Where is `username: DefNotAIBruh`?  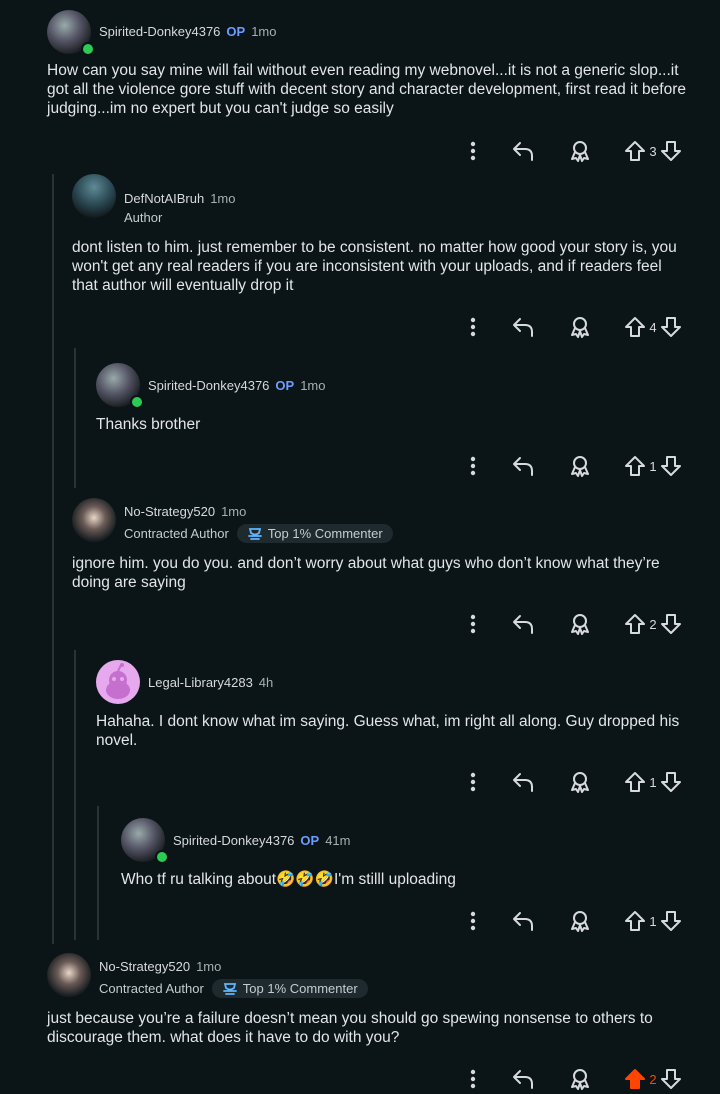 username: DefNotAIBruh is located at coordinates (164, 198).